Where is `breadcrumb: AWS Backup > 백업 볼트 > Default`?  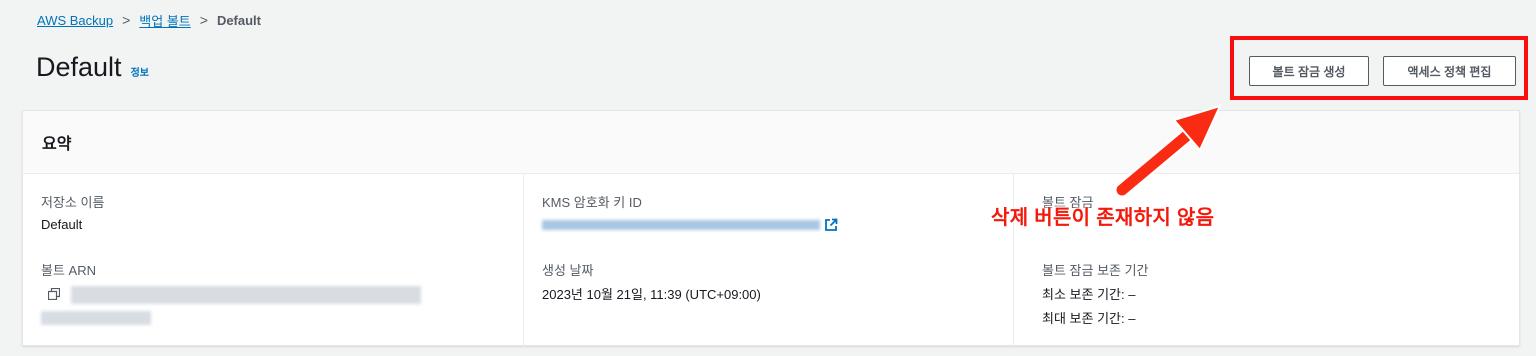
breadcrumb: AWS Backup > 백업 볼트 > Default is located at coordinates (149, 20).